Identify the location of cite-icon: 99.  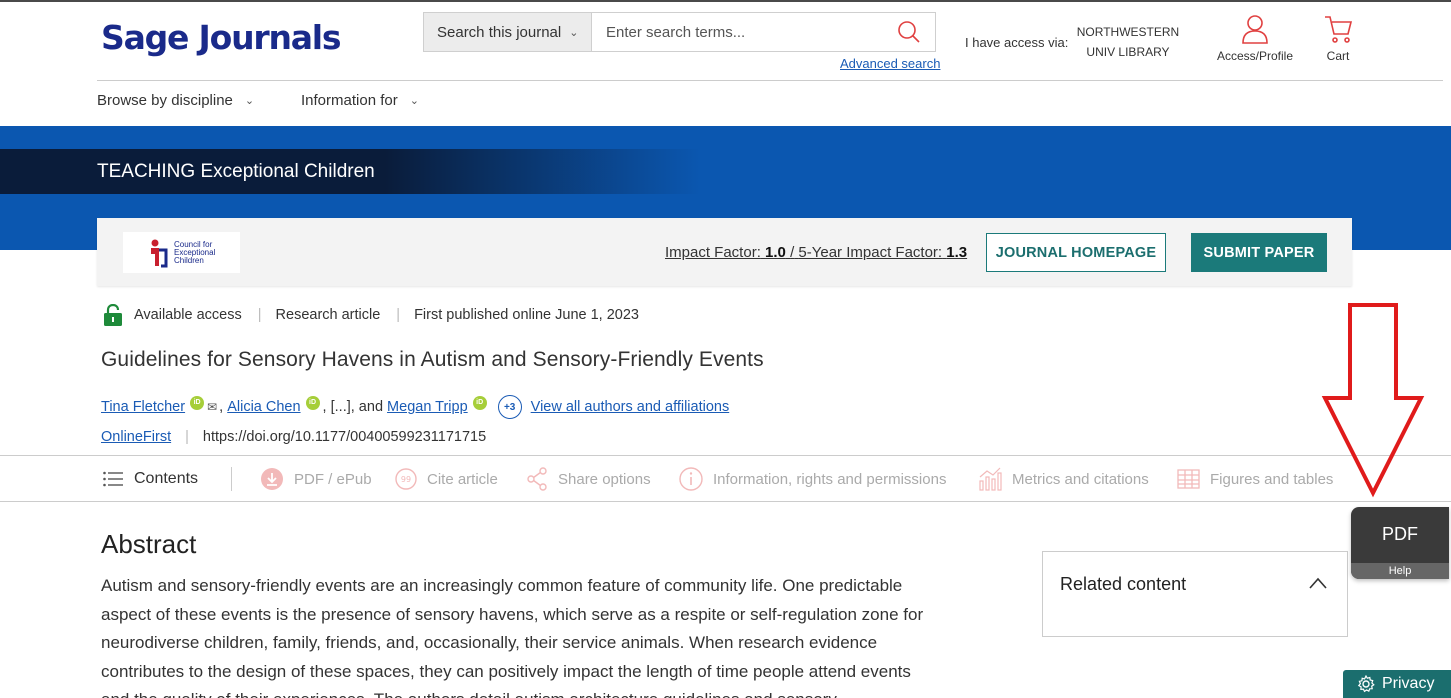
(406, 479).